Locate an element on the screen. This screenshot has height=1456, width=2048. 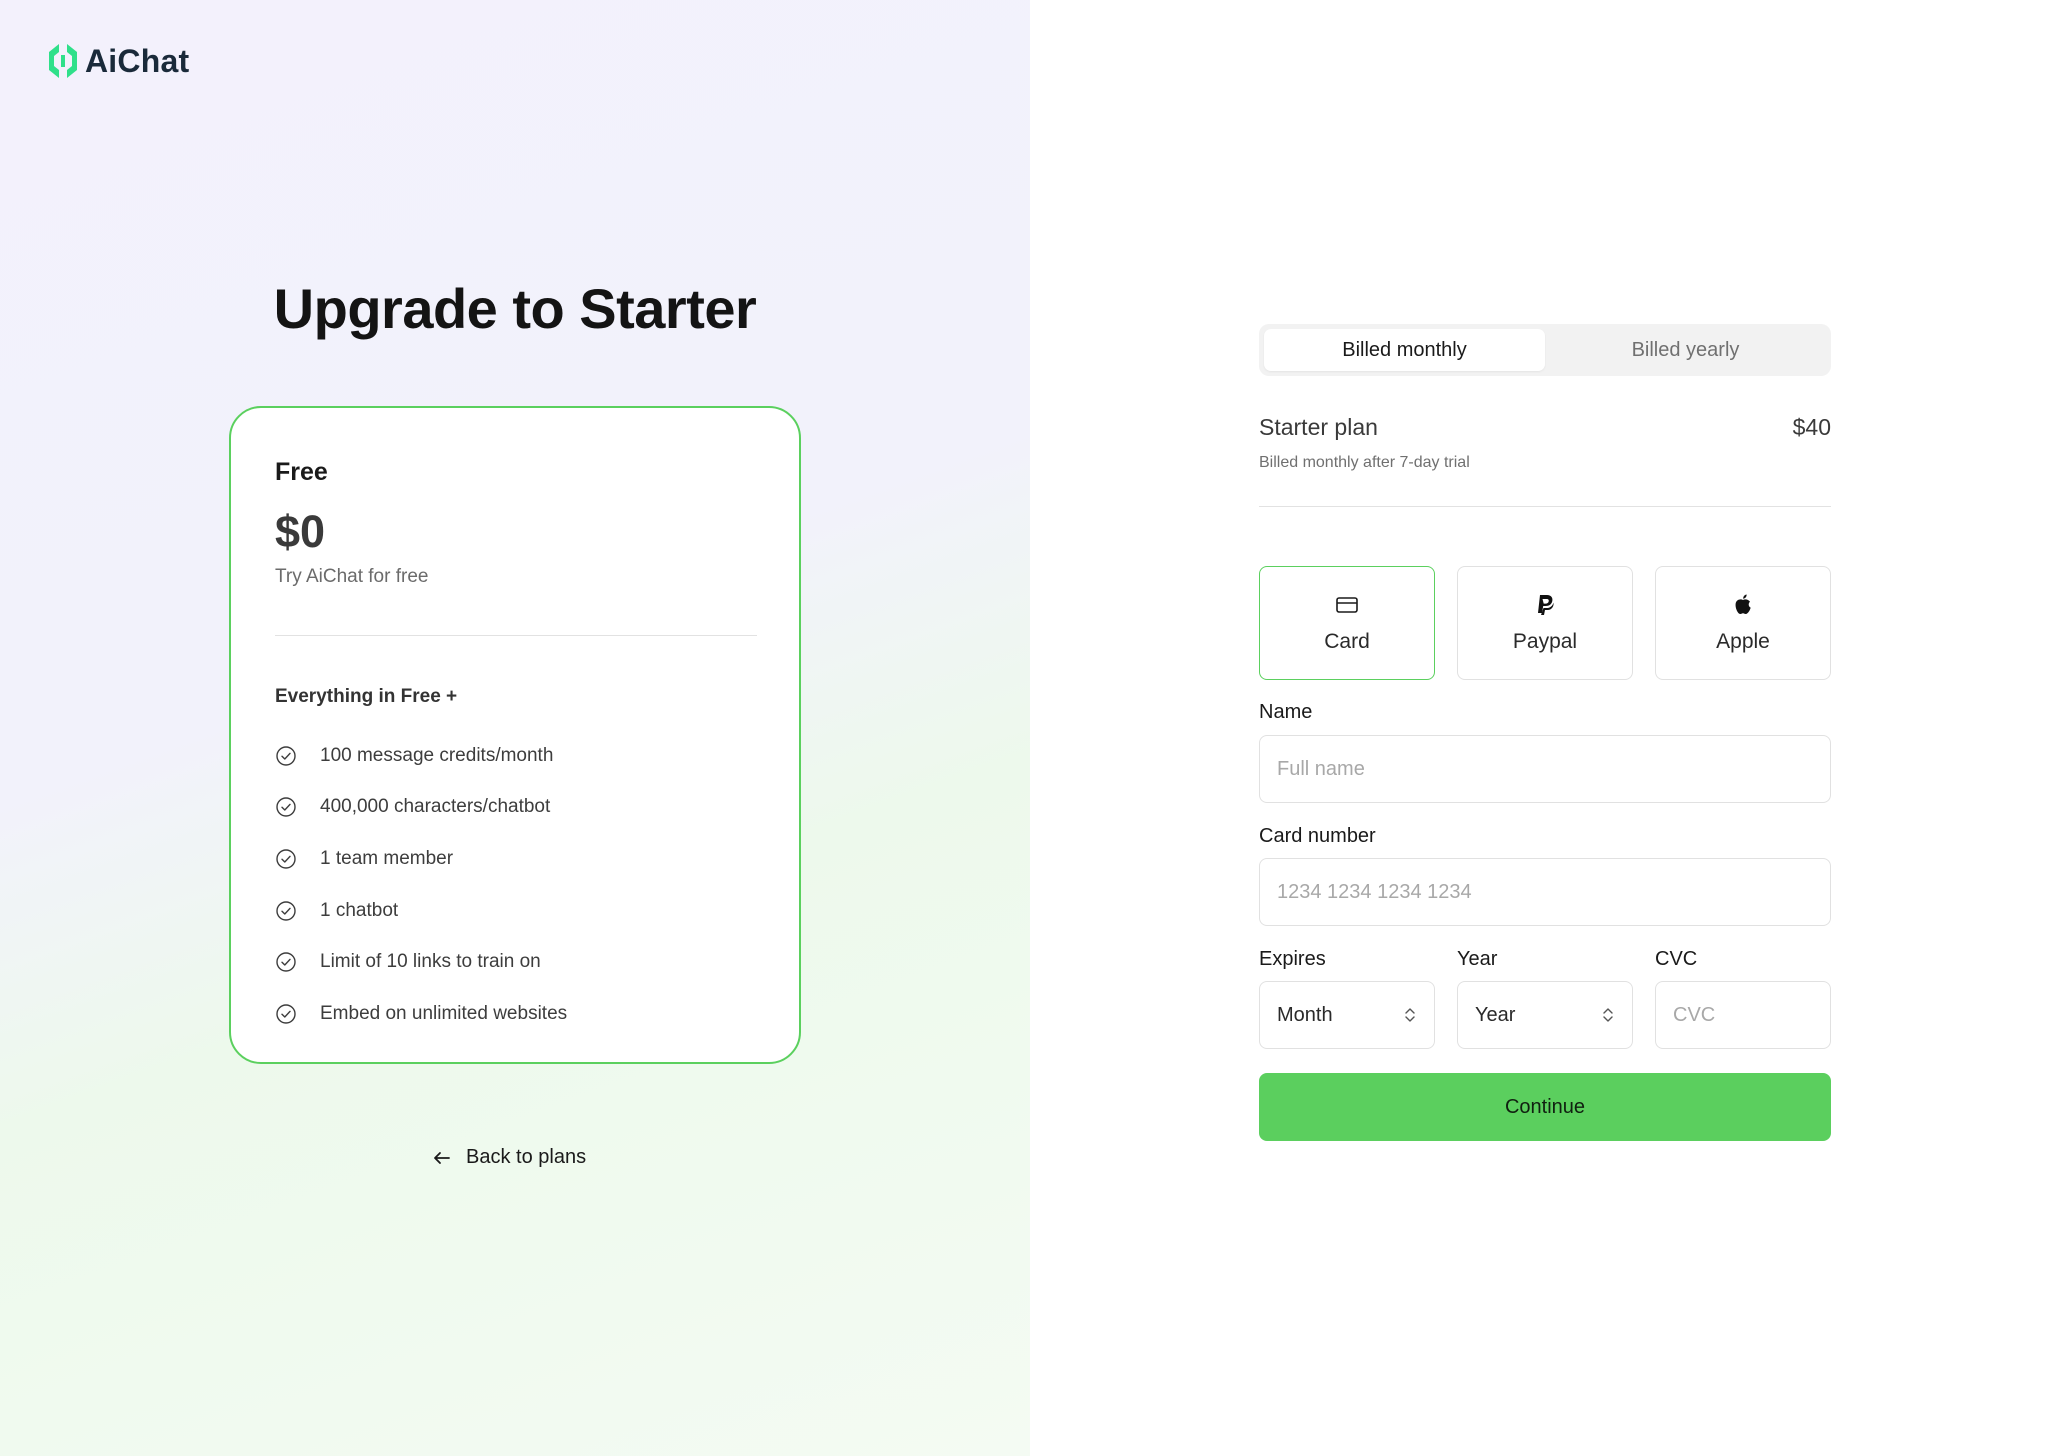
expires-label: Expires is located at coordinates (1292, 959).